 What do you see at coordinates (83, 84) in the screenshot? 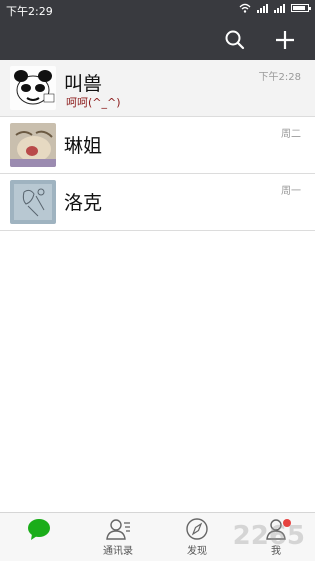
I see `chat-name: 叫兽` at bounding box center [83, 84].